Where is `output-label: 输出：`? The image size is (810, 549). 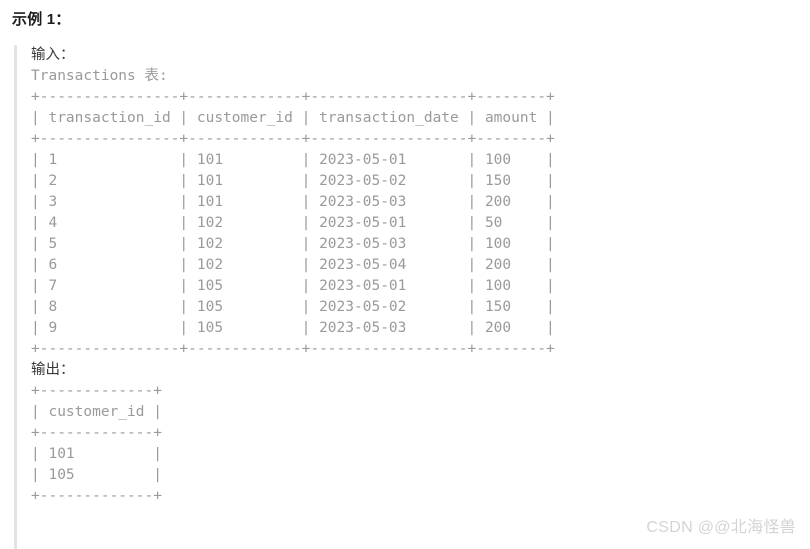 output-label: 输出： is located at coordinates (53, 370).